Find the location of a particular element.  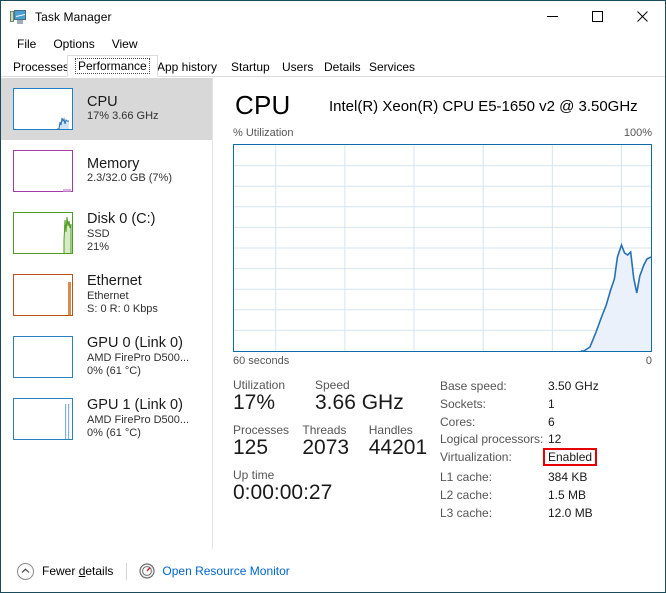

spec-value: 1 is located at coordinates (551, 403).